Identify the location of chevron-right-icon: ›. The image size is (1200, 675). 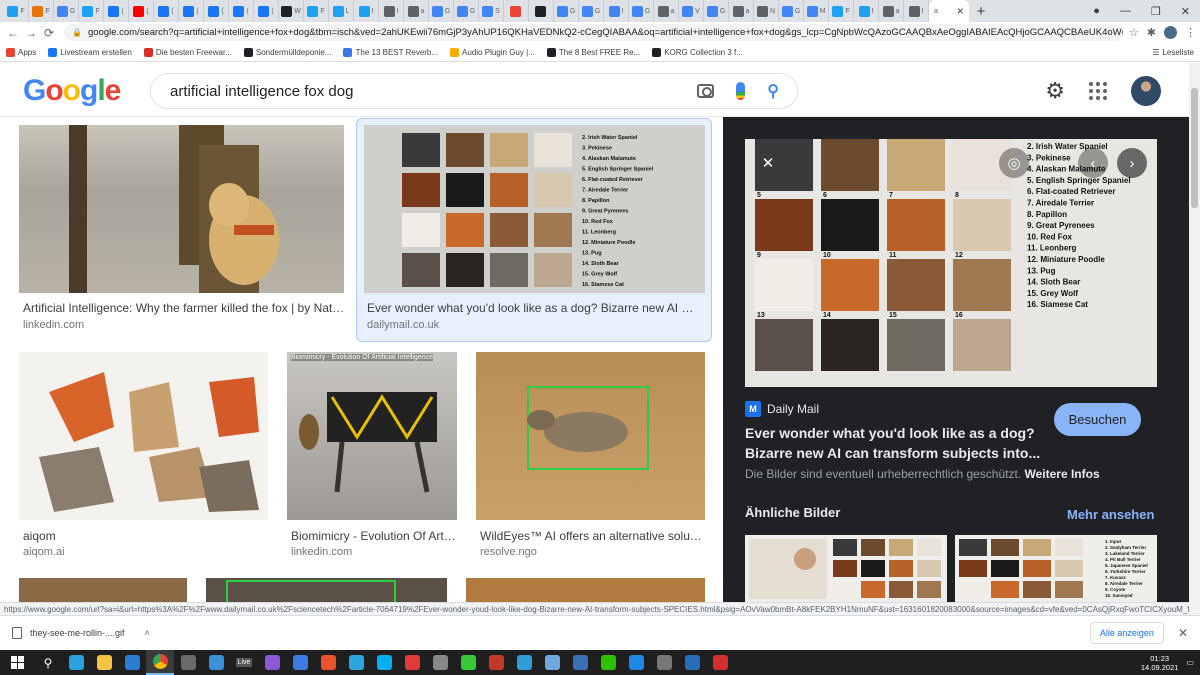
(1132, 163).